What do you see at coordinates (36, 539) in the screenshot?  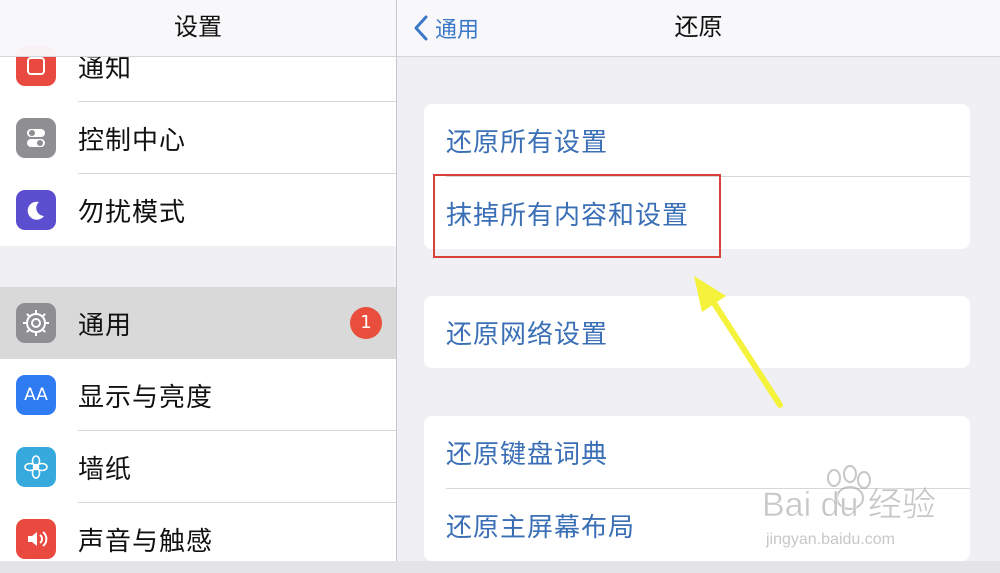 I see `speaker-icon` at bounding box center [36, 539].